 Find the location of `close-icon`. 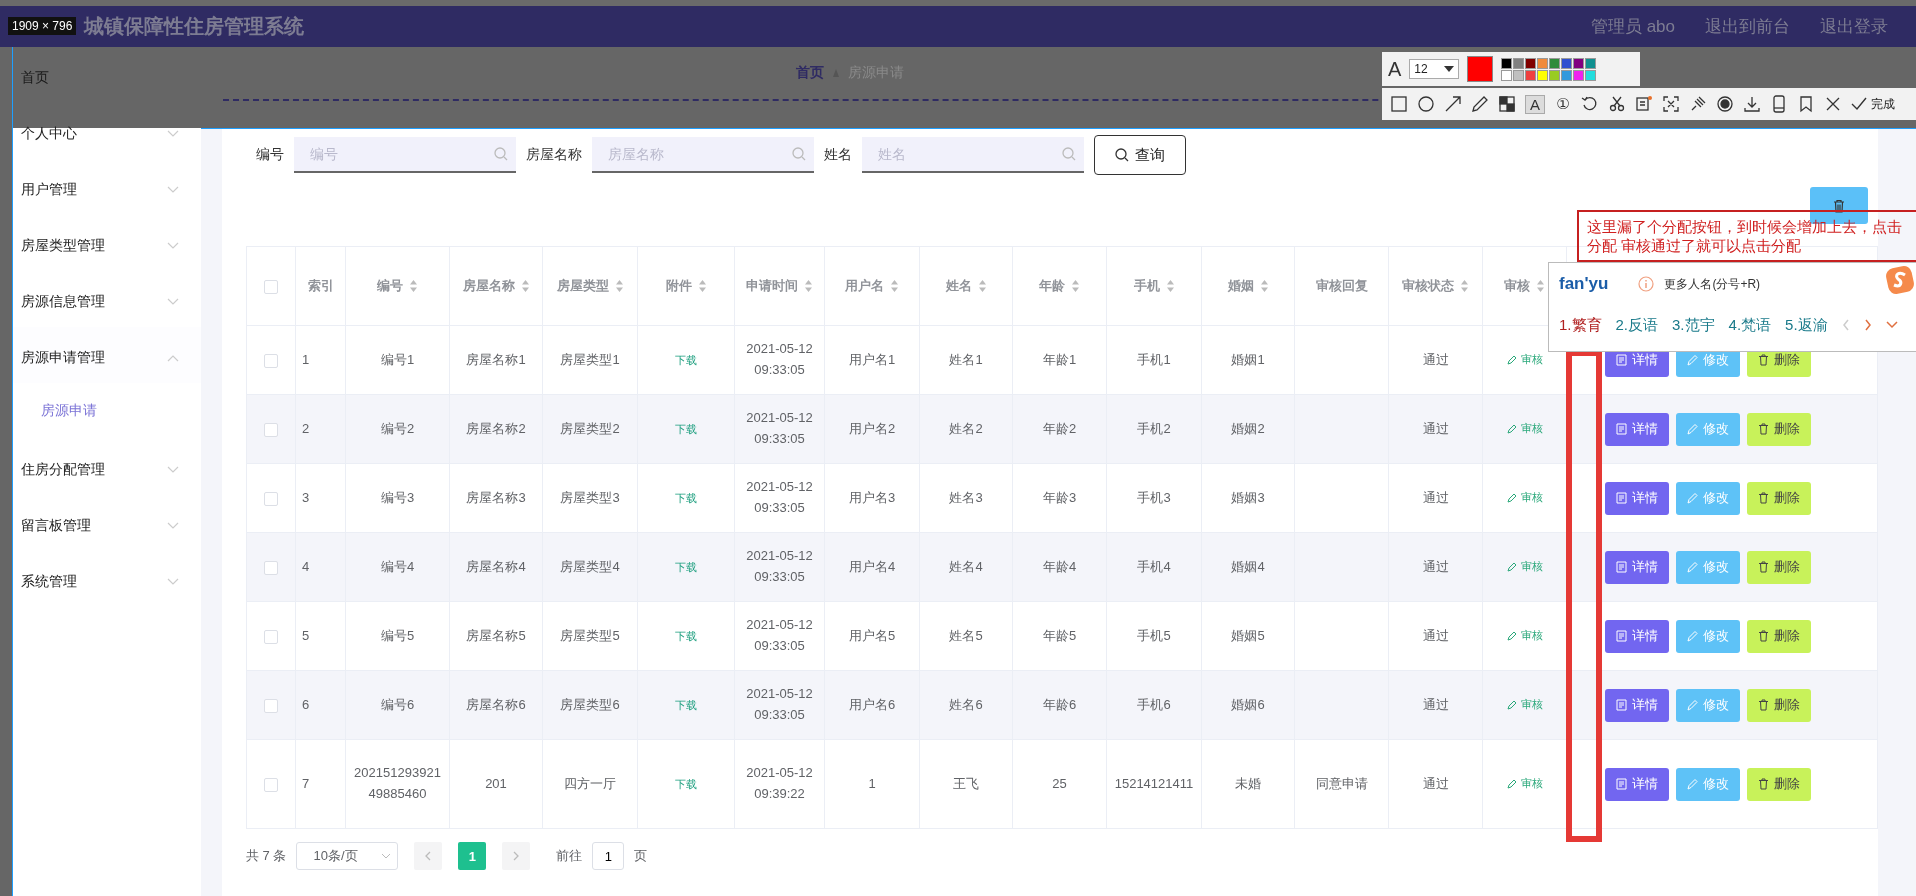

close-icon is located at coordinates (1833, 104).